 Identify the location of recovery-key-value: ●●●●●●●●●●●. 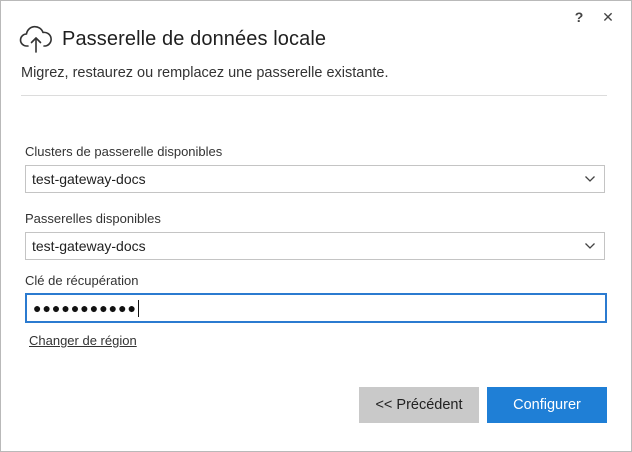
(85, 308).